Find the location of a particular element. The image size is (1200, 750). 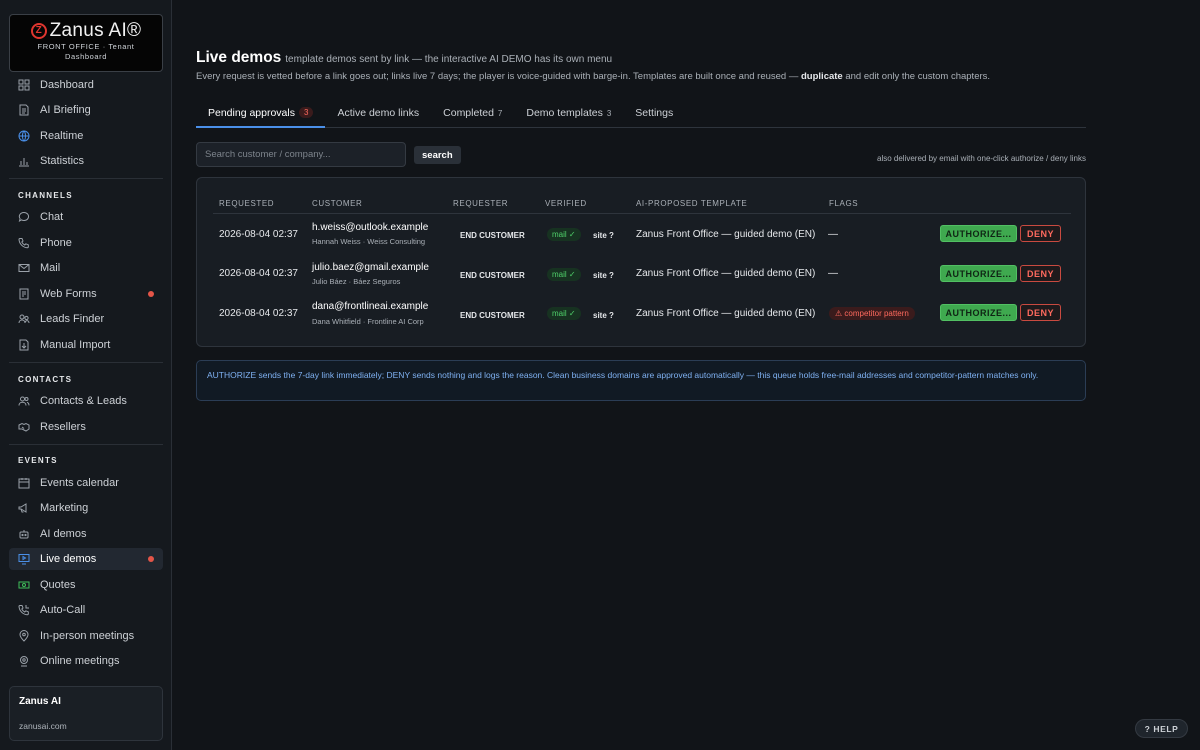

sidebar-item-web-forms: Web Forms is located at coordinates (86, 294).